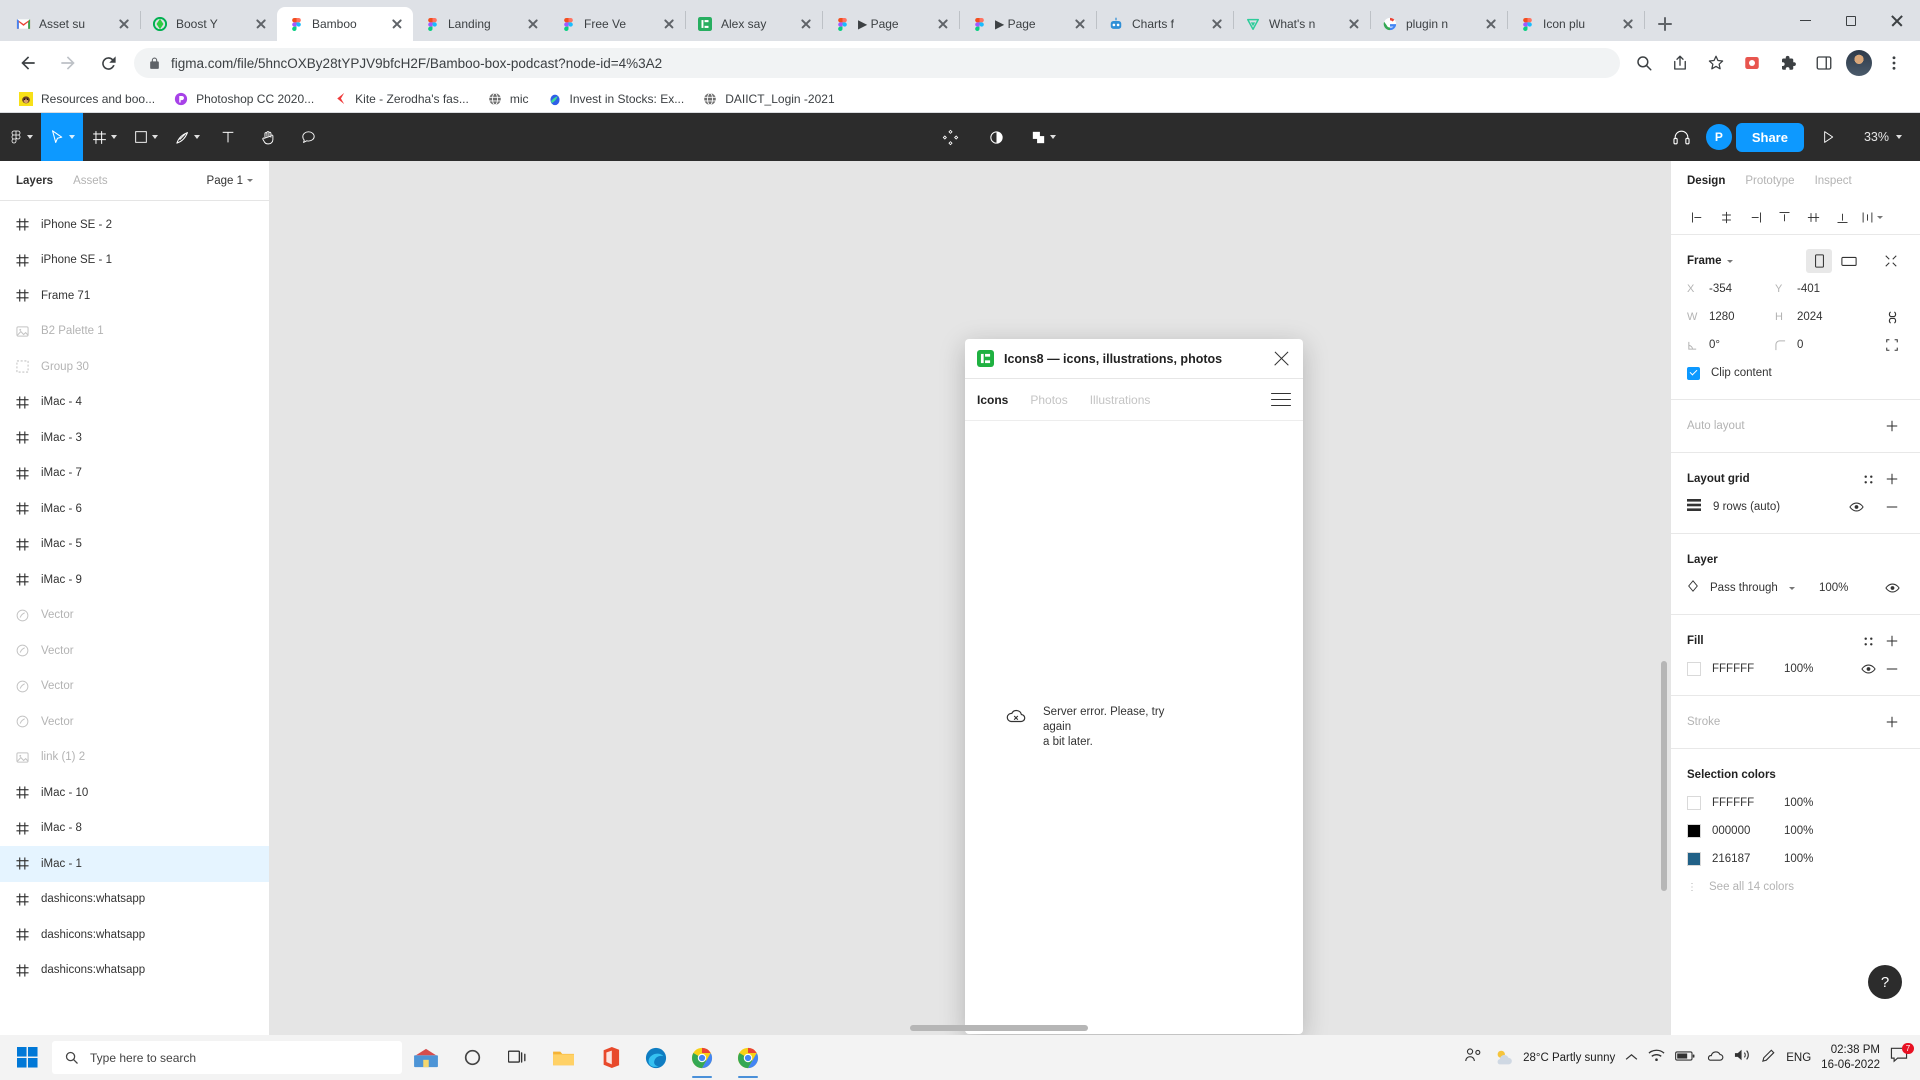  I want to click on show-hidden-icons-button, so click(1631, 1058).